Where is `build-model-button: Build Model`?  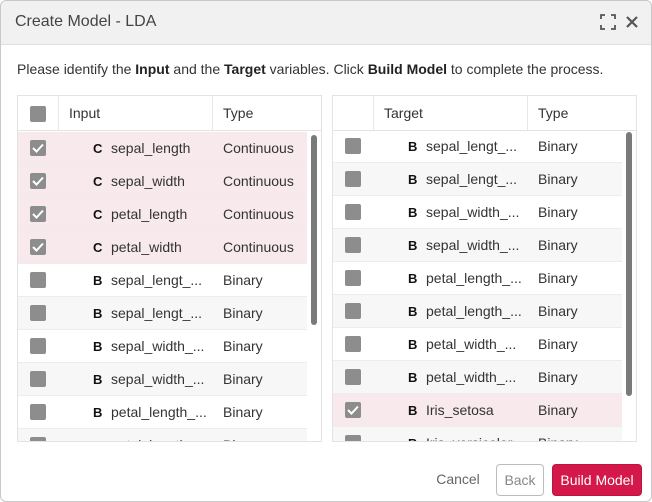 build-model-button: Build Model is located at coordinates (597, 480).